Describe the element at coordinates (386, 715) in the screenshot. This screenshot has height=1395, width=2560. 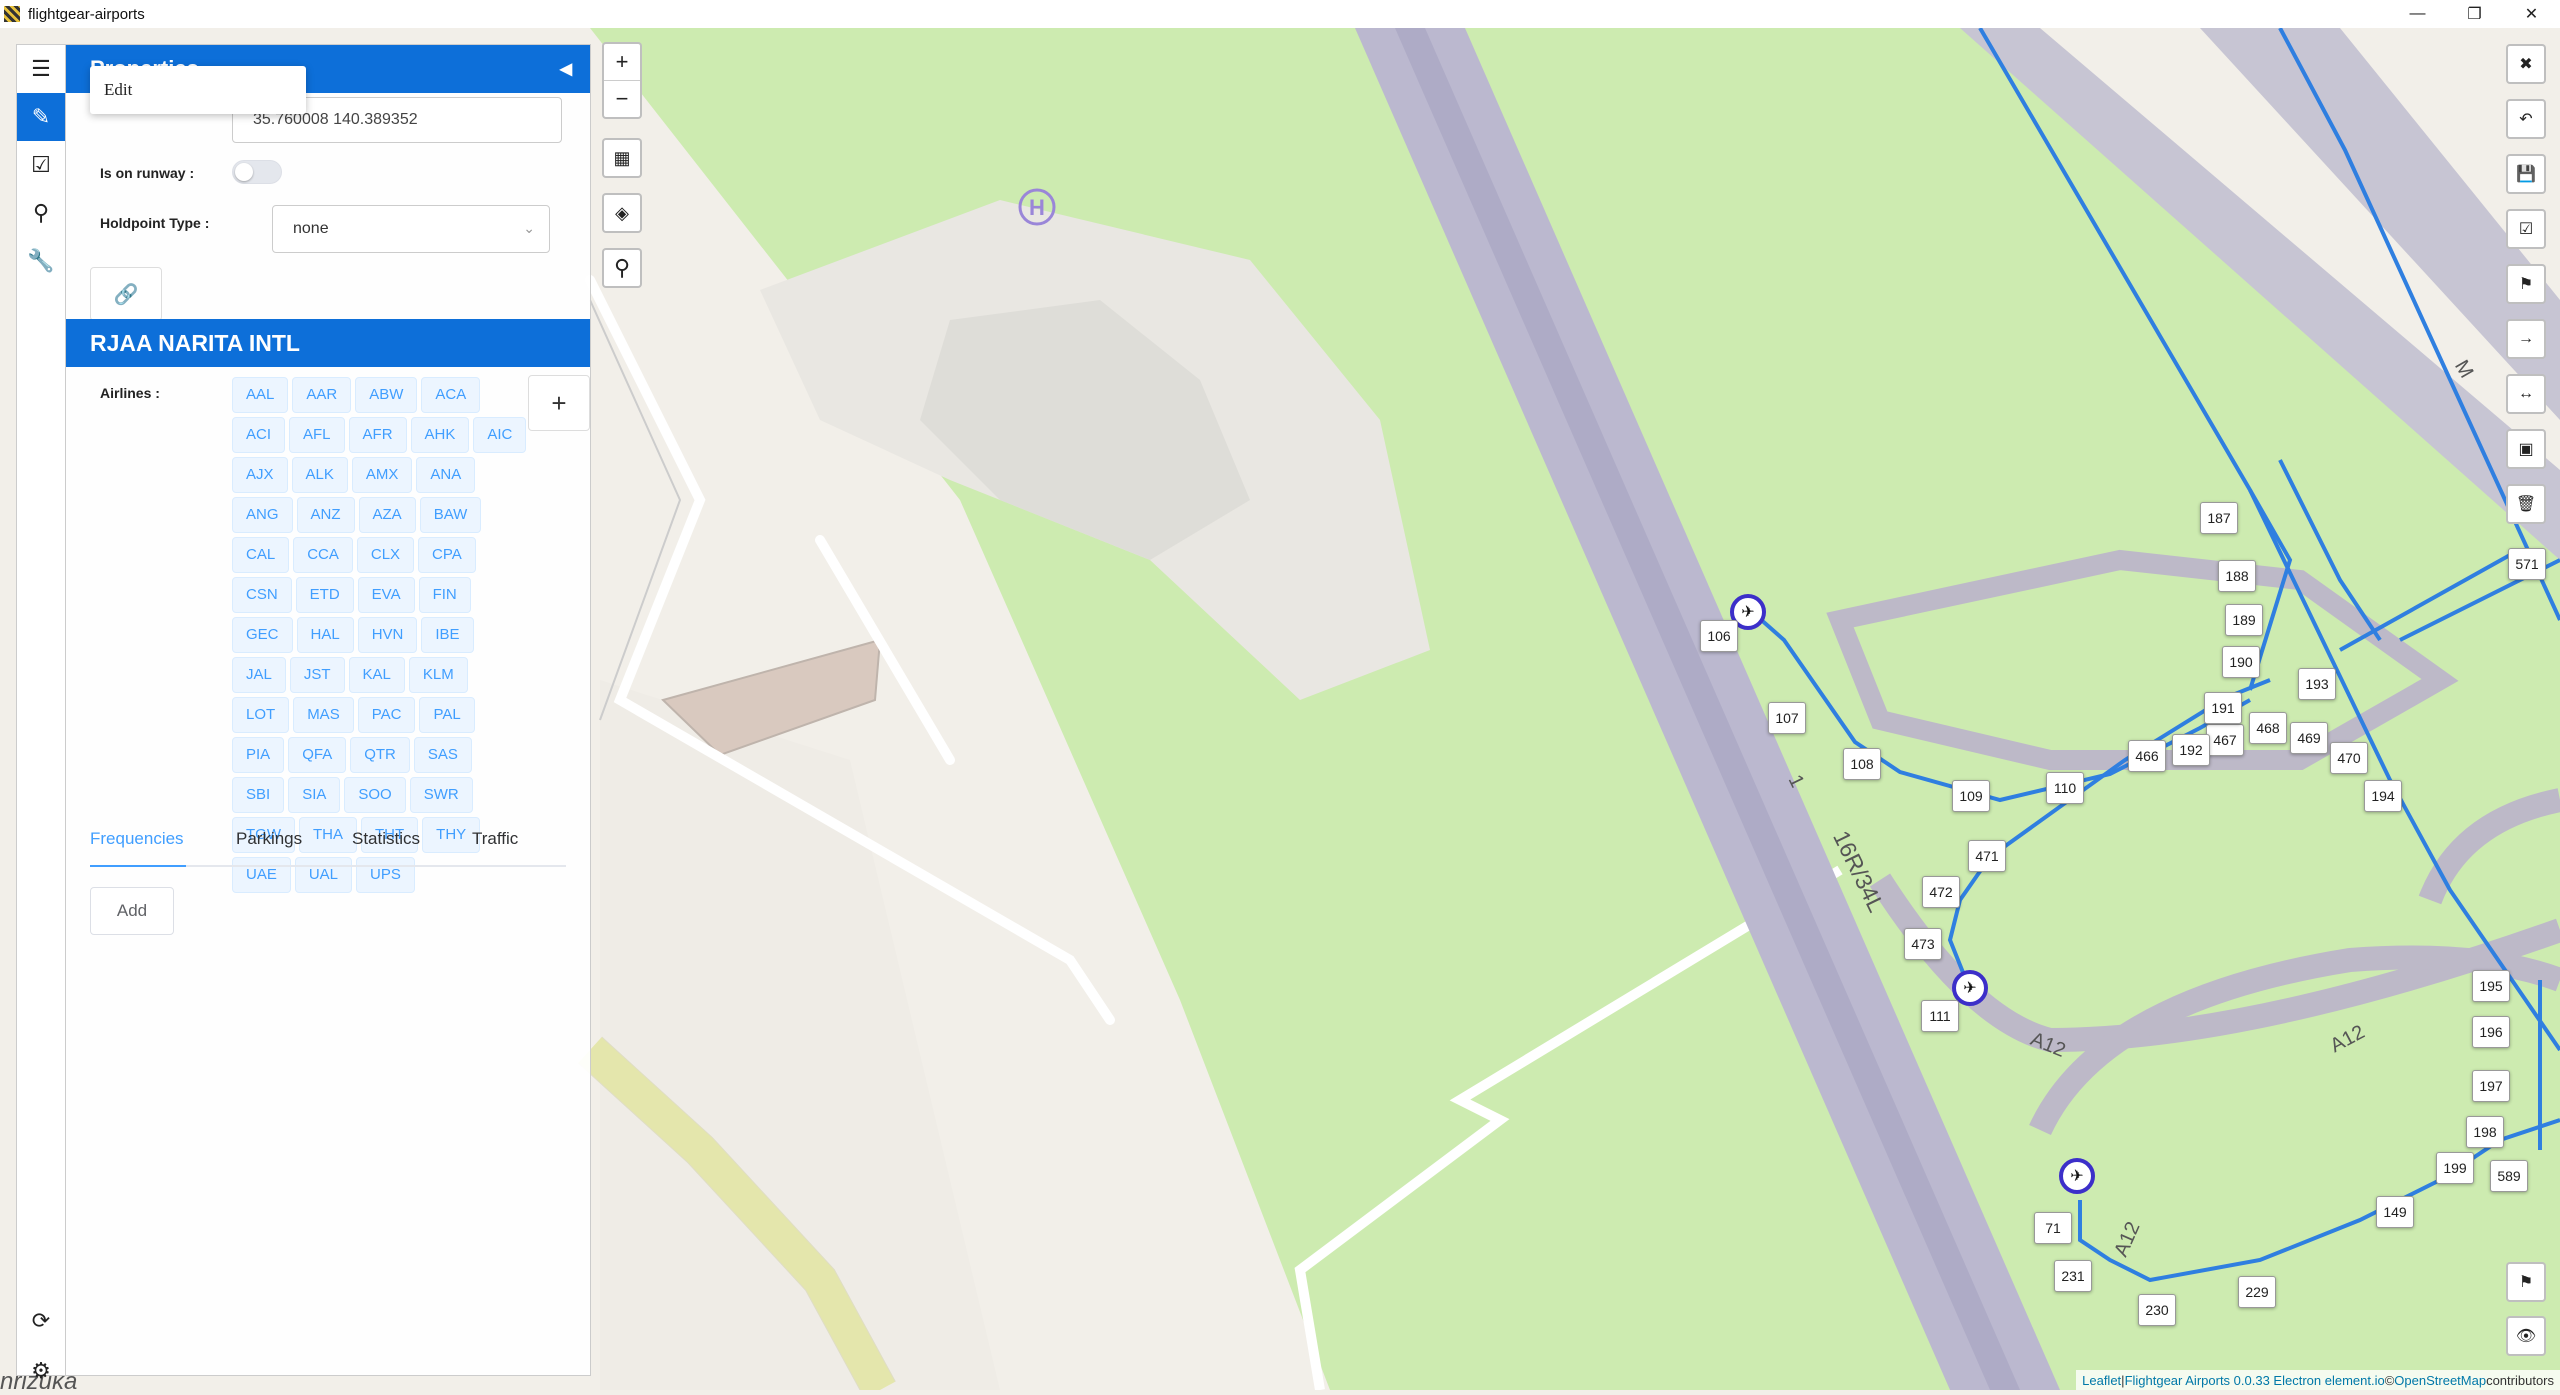
I see `airline-tag: PAC` at that location.